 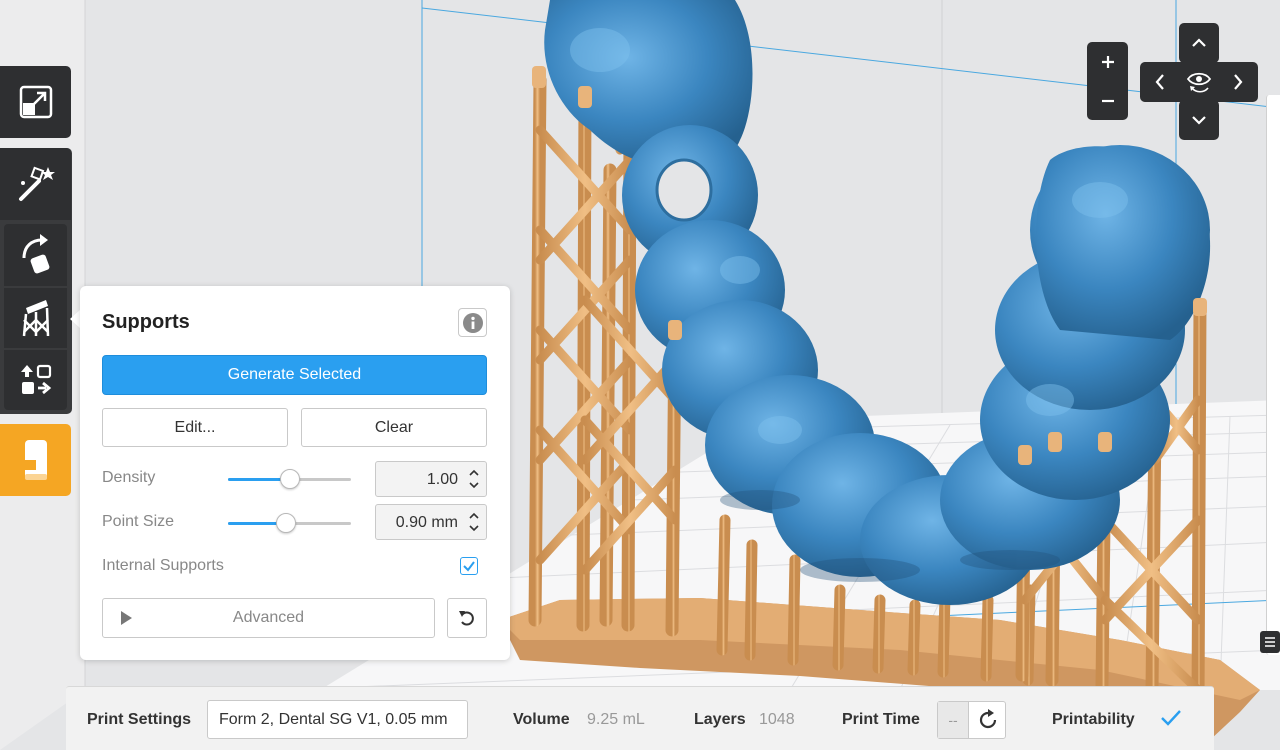 I want to click on point-size-label: Point Size, so click(x=138, y=521).